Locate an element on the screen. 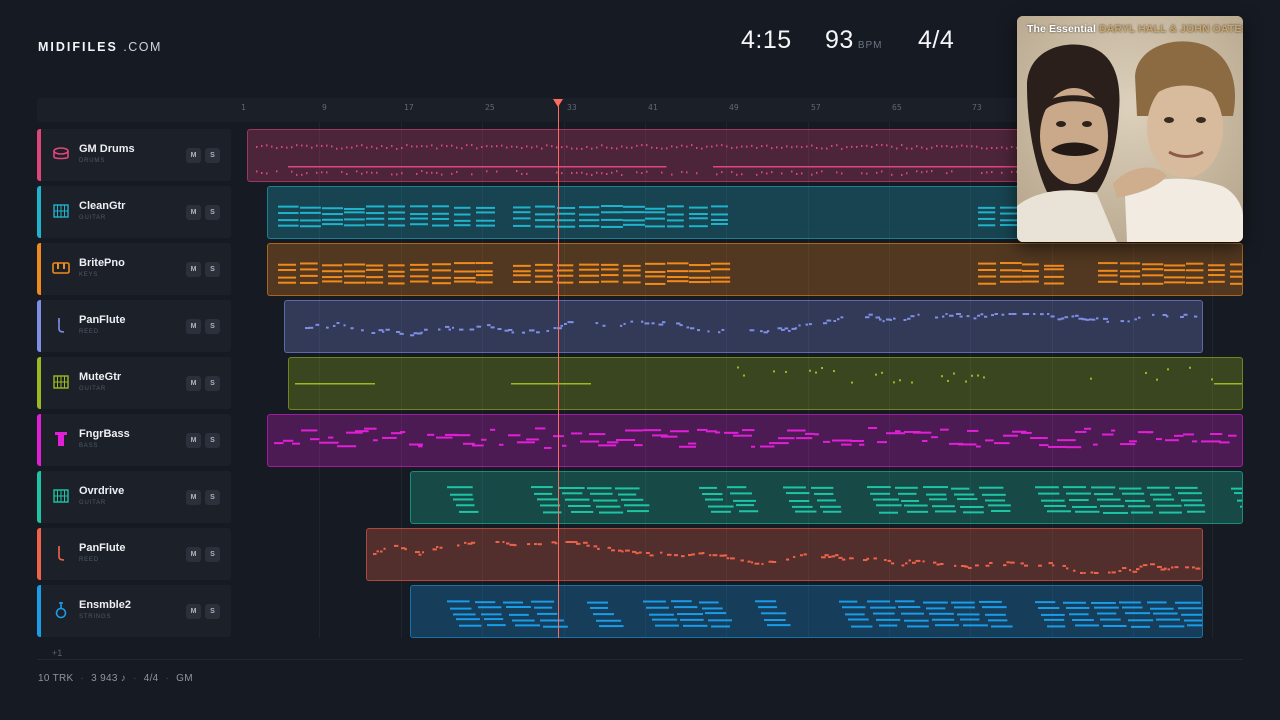 The width and height of the screenshot is (1280, 720). clip-panflute is located at coordinates (743, 326).